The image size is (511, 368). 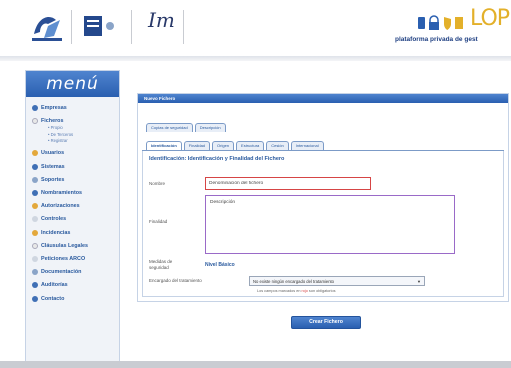 I want to click on sidebar-item-label: Contacto, so click(x=53, y=298).